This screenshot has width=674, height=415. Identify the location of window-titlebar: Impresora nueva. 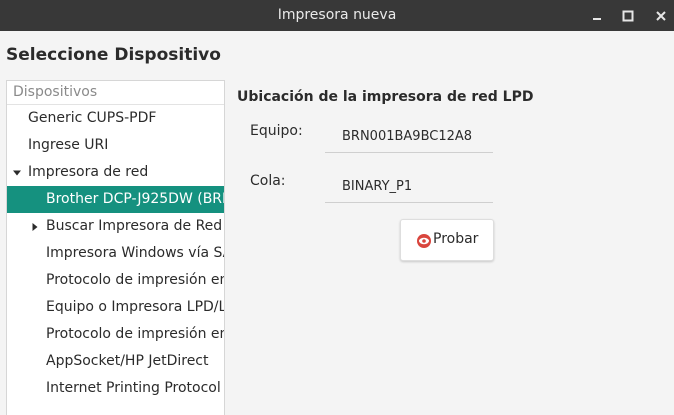
(337, 15).